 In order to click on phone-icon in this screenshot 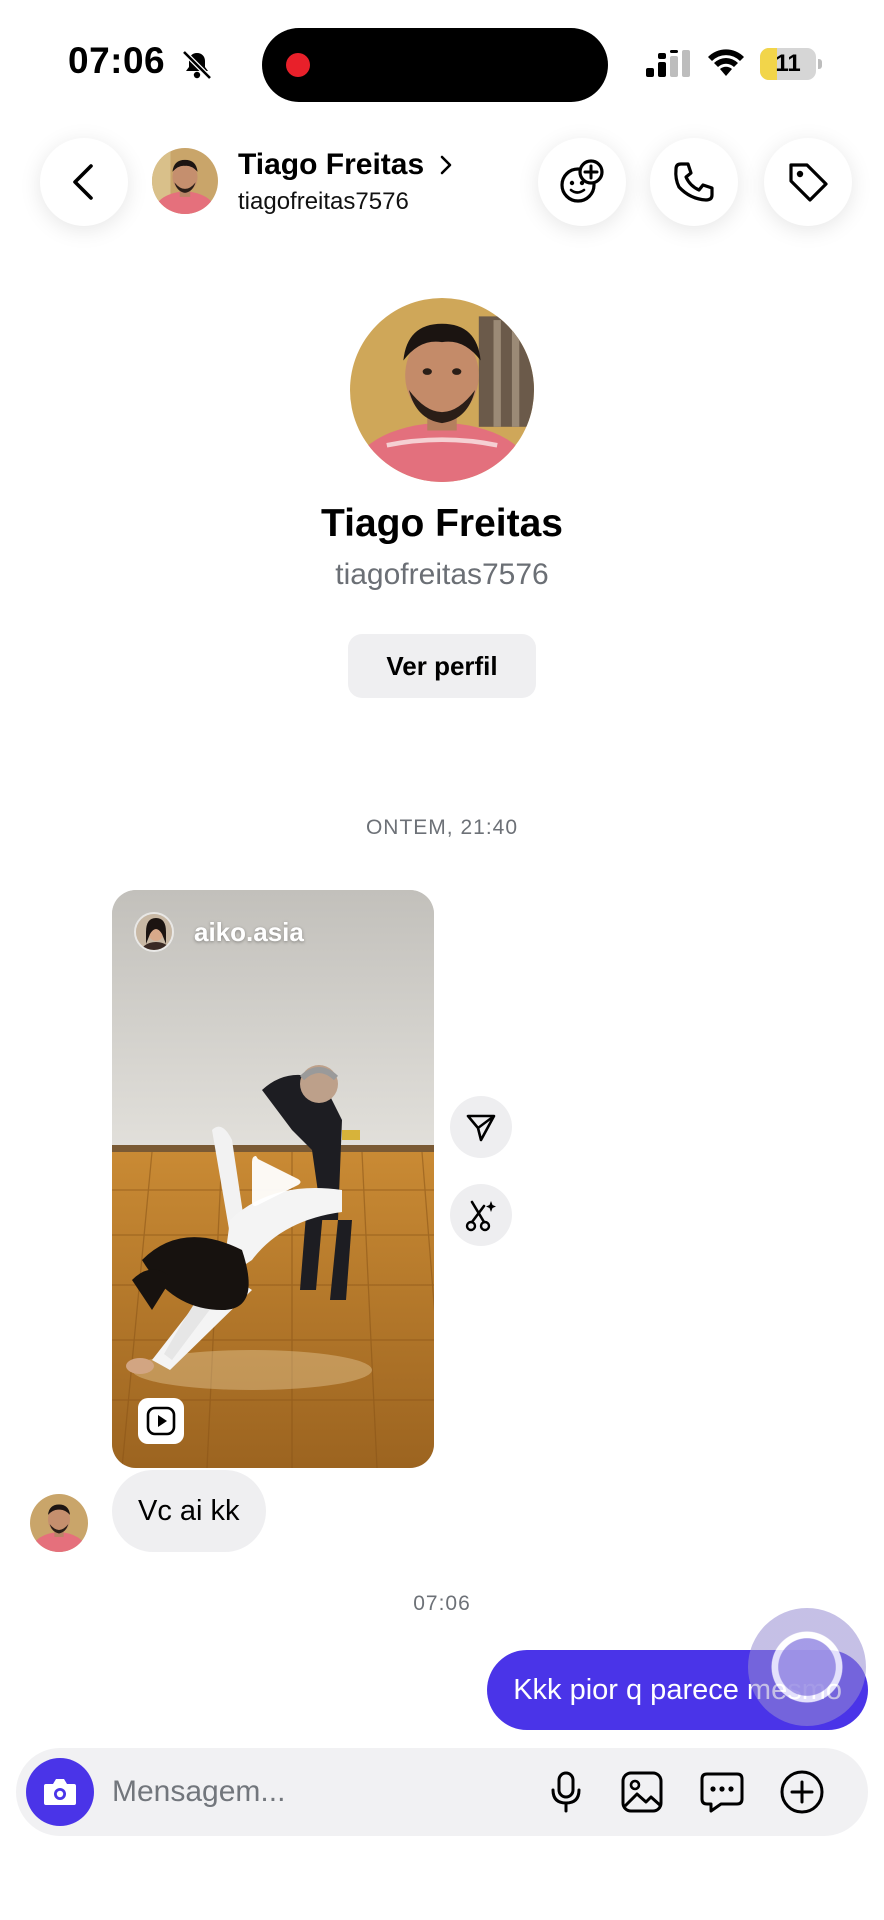, I will do `click(694, 182)`.